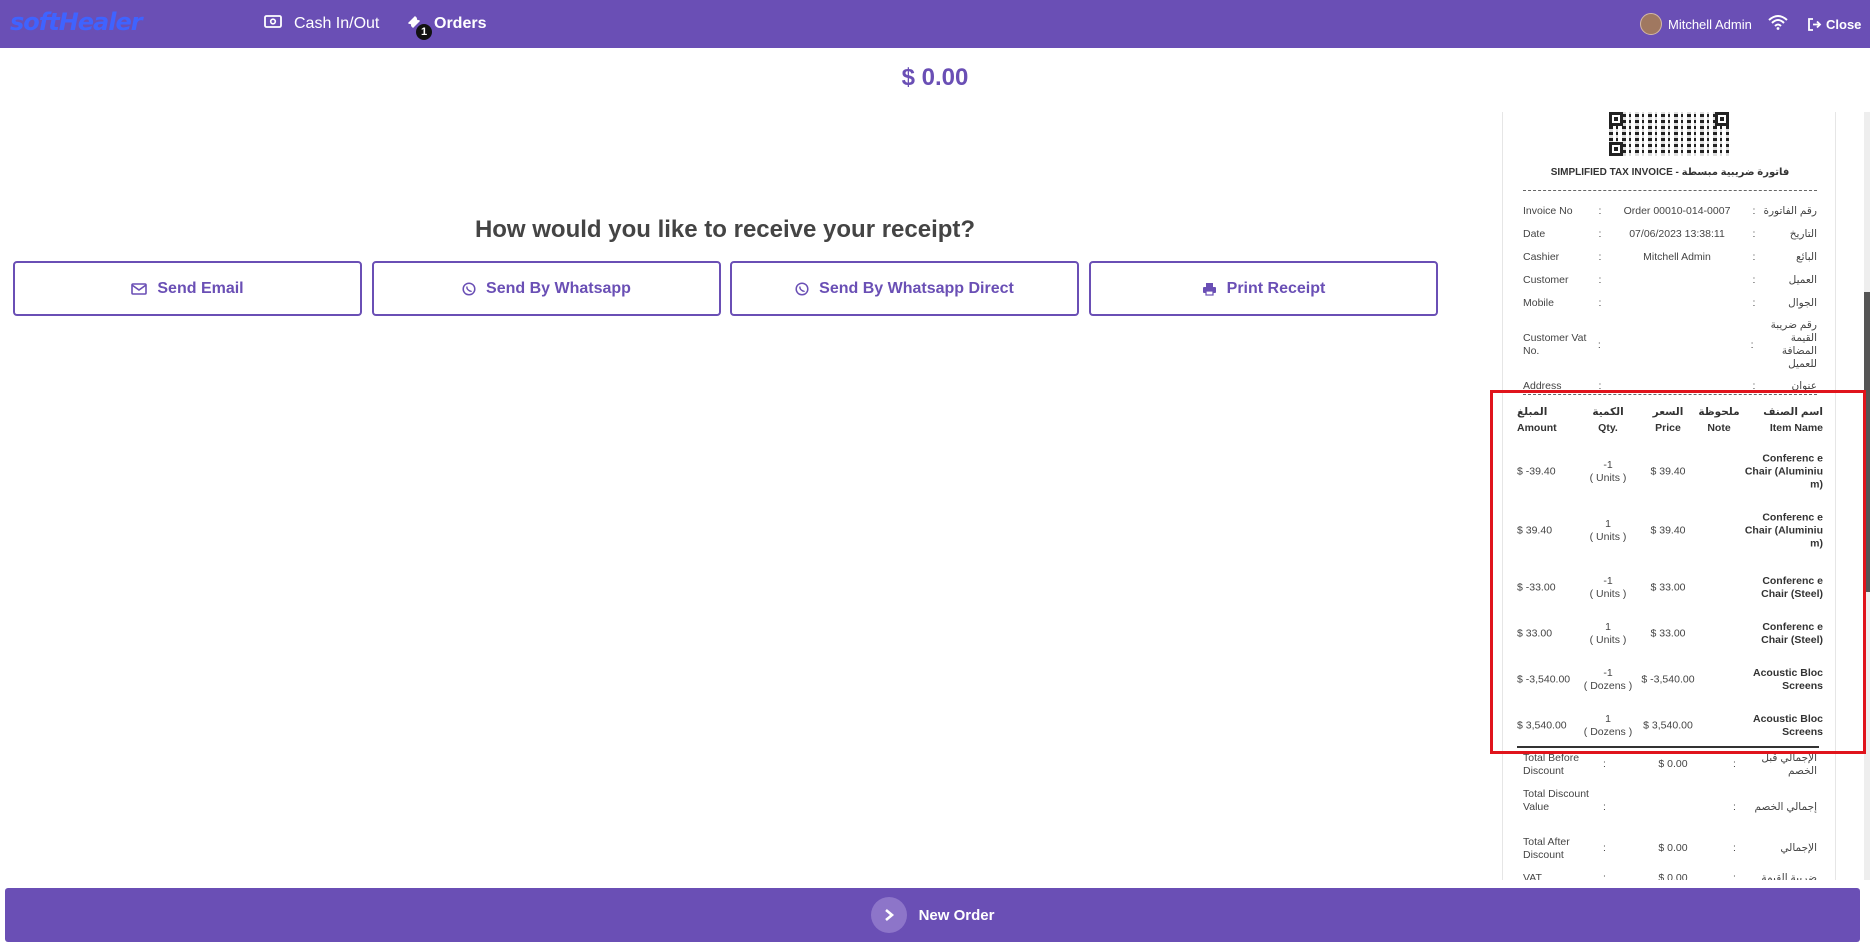  I want to click on orders-count-badge: 1, so click(424, 31).